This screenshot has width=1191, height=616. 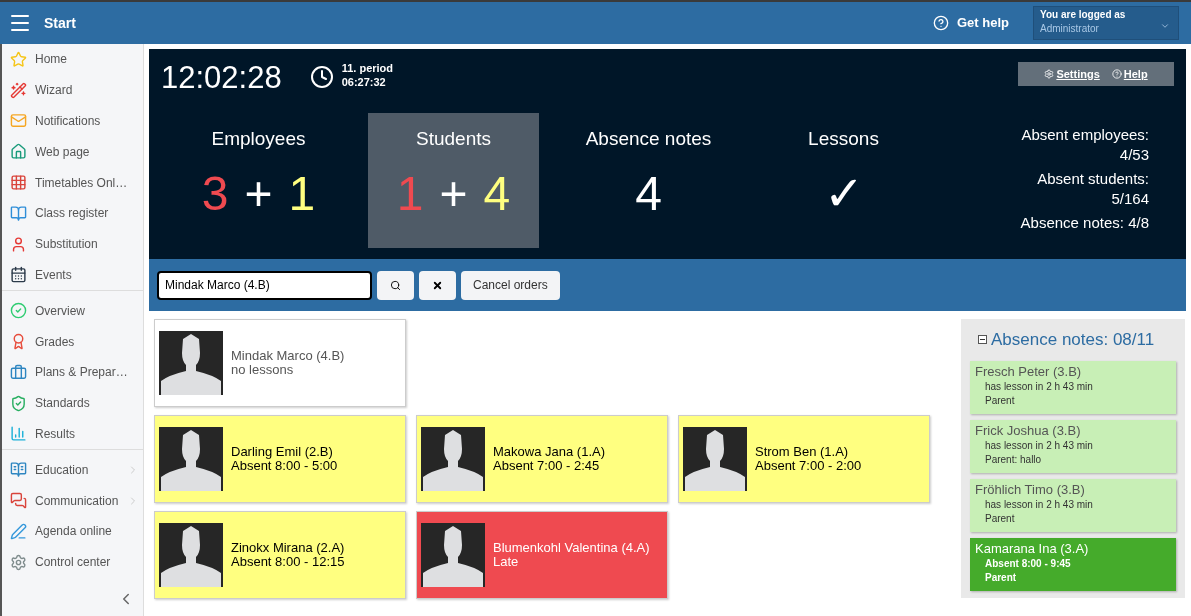 What do you see at coordinates (18, 121) in the screenshot?
I see `envelope-icon` at bounding box center [18, 121].